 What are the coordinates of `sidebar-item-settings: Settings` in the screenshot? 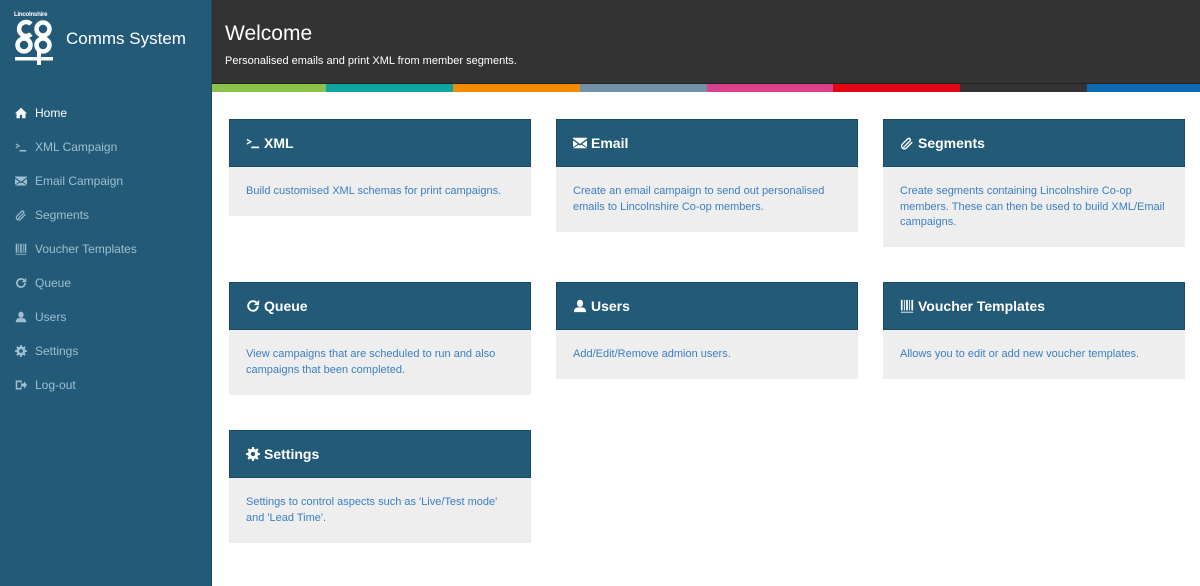 It's located at (106, 351).